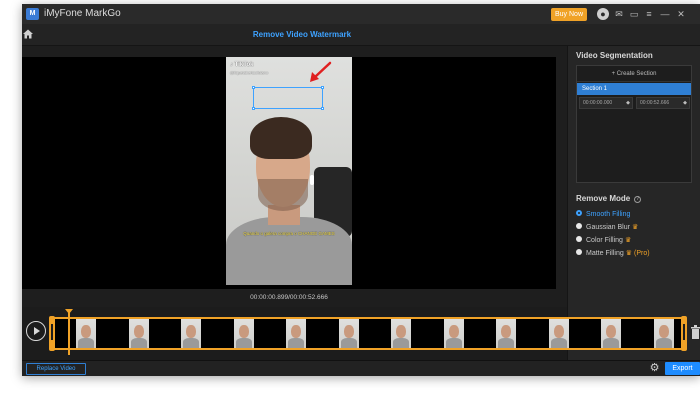 Image resolution: width=700 pixels, height=400 pixels. Describe the element at coordinates (614, 55) in the screenshot. I see `segmentation-title: Video Segmentation` at that location.